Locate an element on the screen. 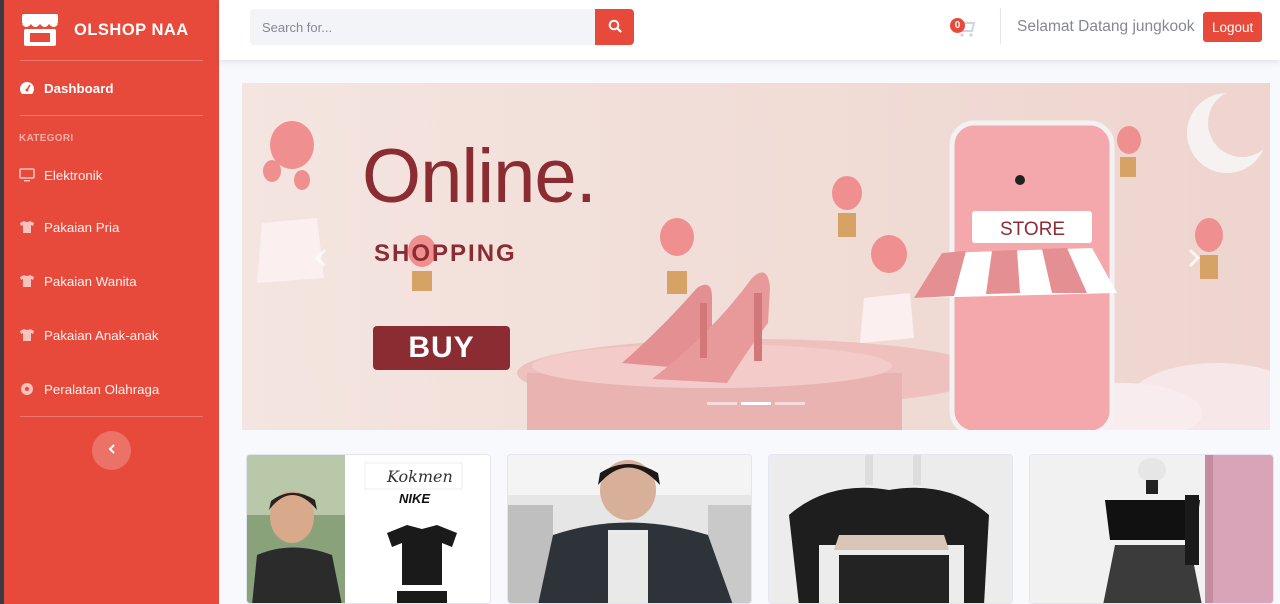  search-form is located at coordinates (442, 27).